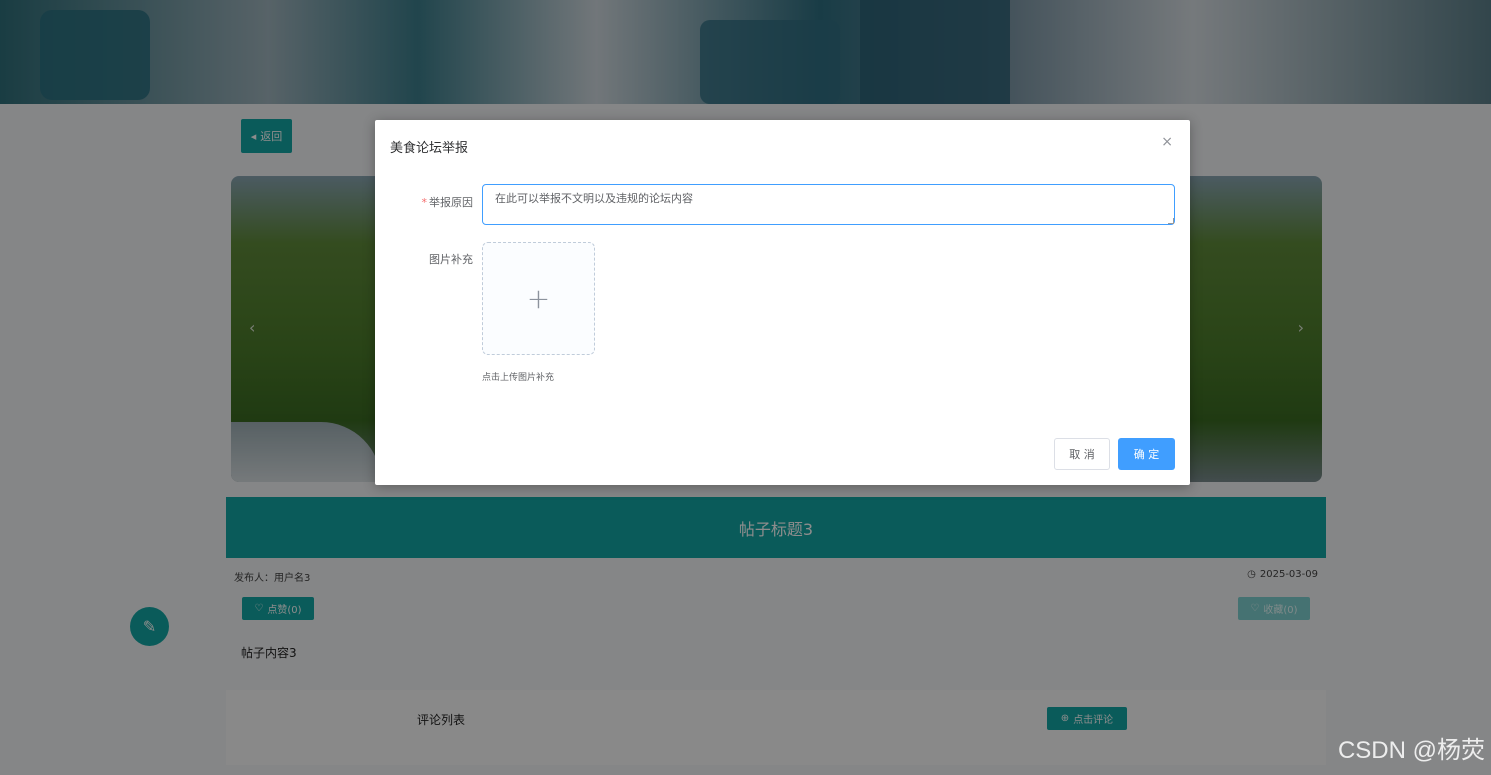 This screenshot has width=1491, height=775. I want to click on reason-label: * 举报原因, so click(433, 202).